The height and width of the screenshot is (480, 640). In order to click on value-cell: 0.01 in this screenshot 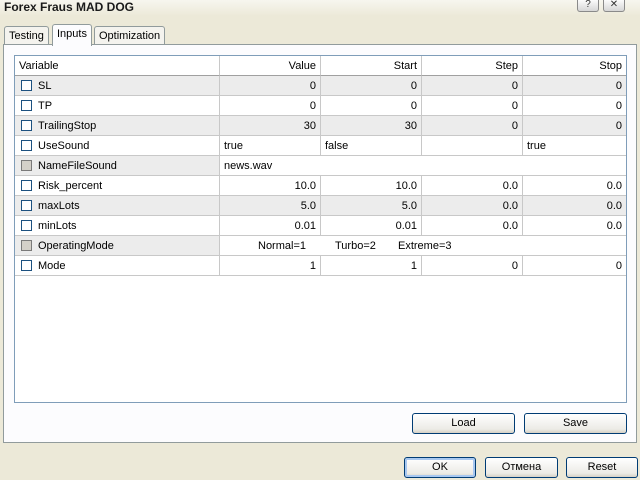, I will do `click(270, 226)`.